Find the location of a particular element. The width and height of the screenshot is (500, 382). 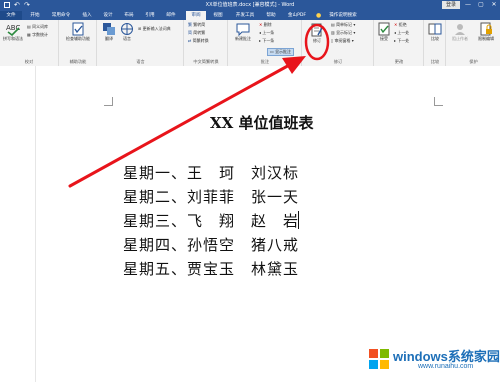

annotation-circle is located at coordinates (317, 42).